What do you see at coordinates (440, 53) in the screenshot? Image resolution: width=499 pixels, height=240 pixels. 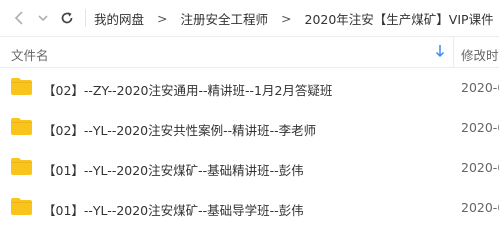 I see `sort-down-arrow-icon` at bounding box center [440, 53].